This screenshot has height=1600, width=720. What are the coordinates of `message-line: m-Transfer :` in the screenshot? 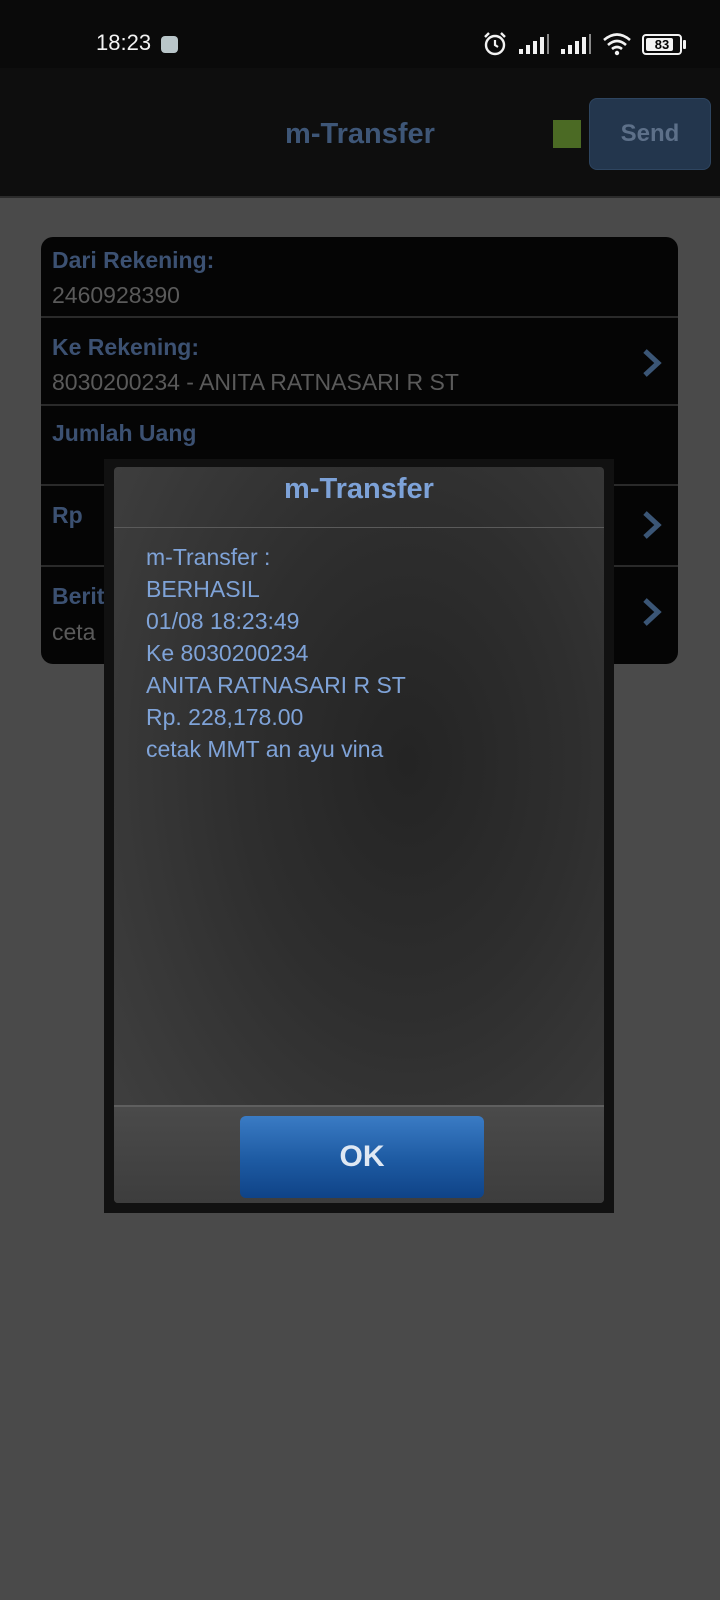 It's located at (208, 557).